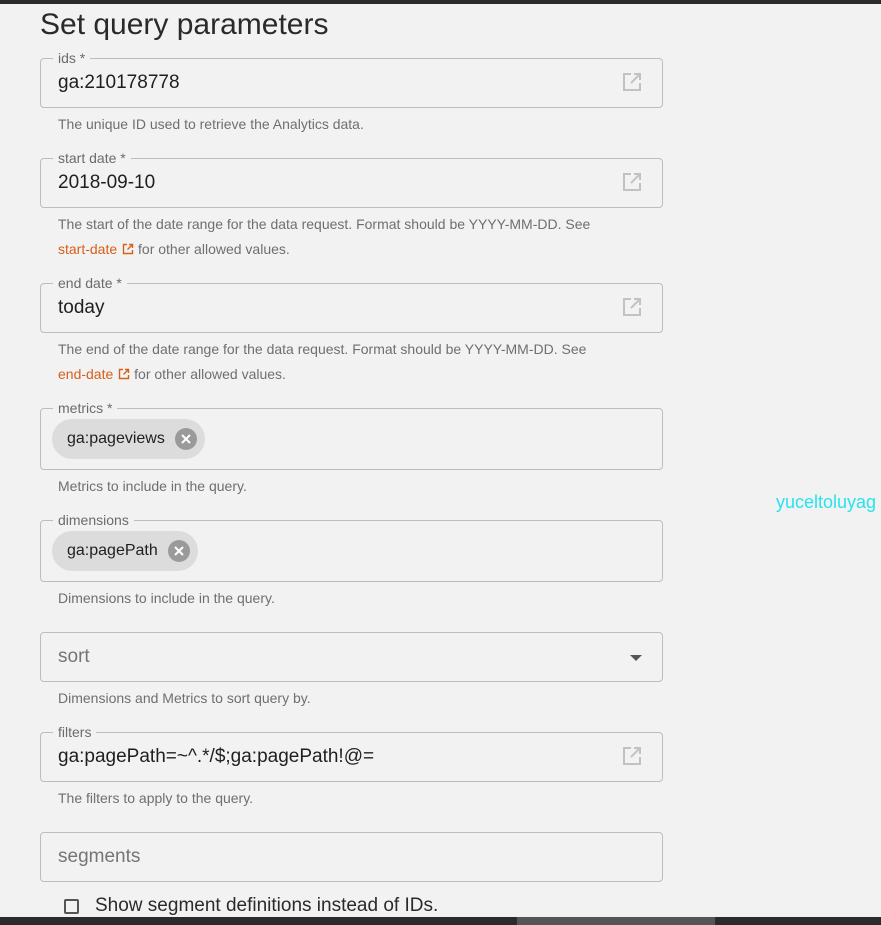  Describe the element at coordinates (184, 24) in the screenshot. I see `page-title: Set query parameters` at that location.